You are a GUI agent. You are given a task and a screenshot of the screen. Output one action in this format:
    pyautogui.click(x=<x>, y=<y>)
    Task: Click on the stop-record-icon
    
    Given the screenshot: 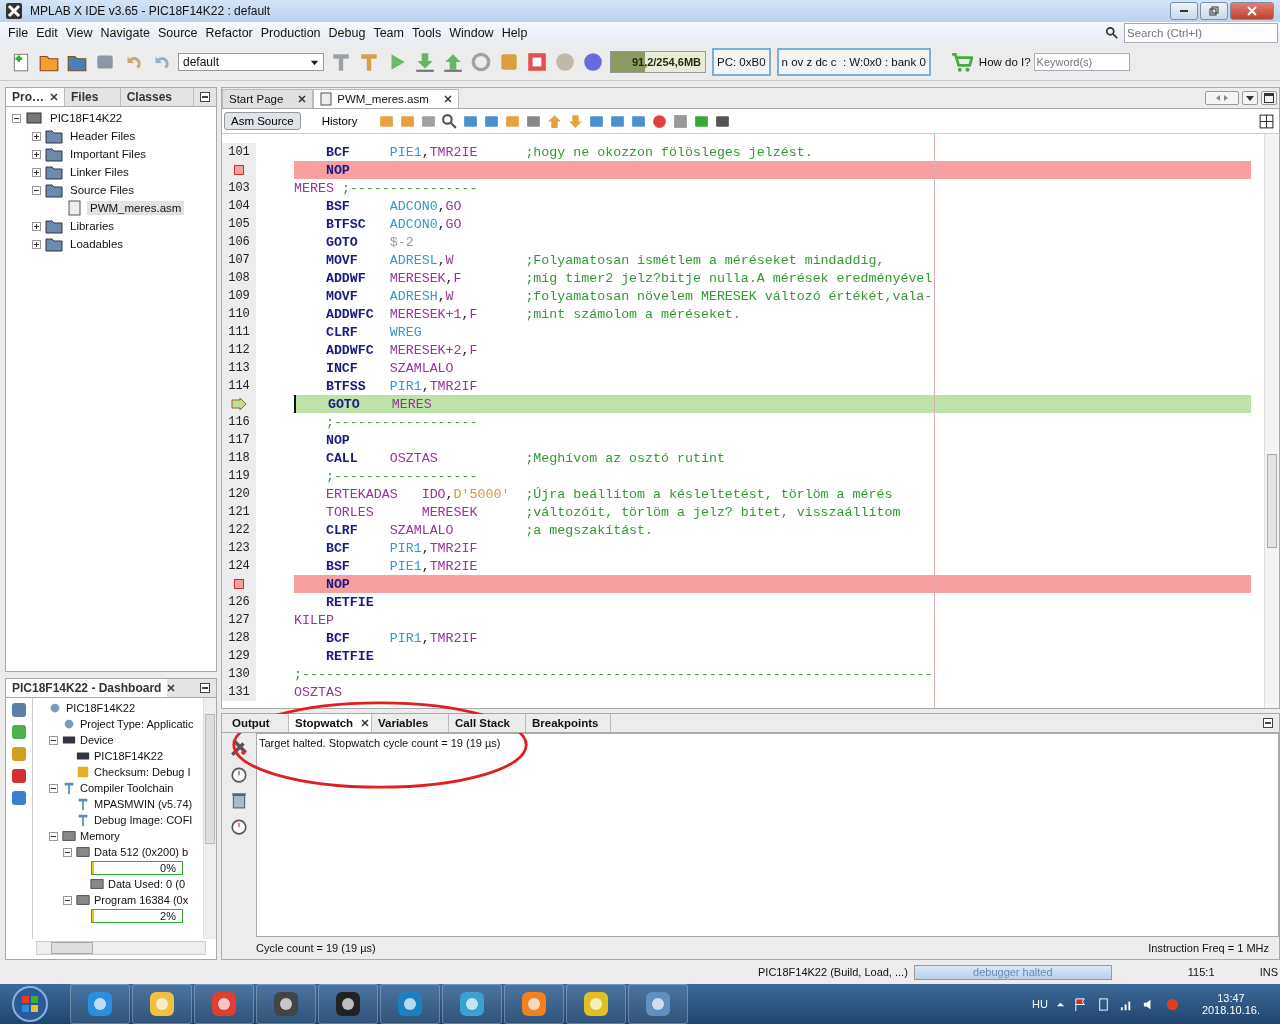 What is the action you would take?
    pyautogui.click(x=681, y=121)
    